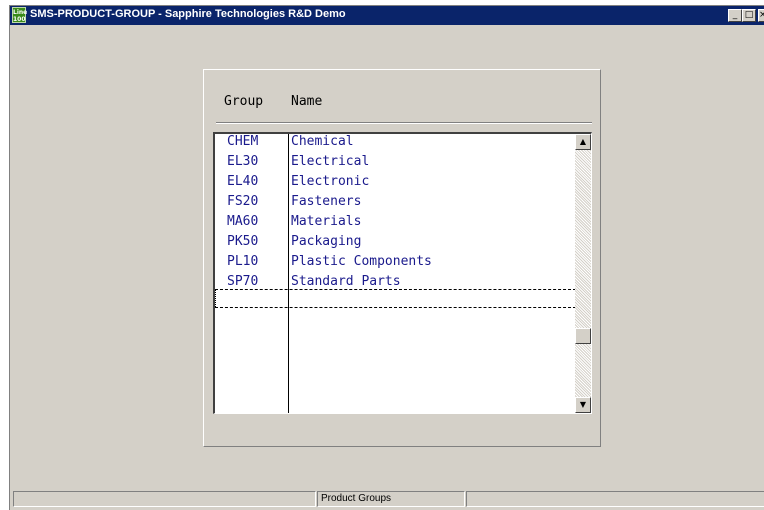 The width and height of the screenshot is (764, 510). Describe the element at coordinates (395, 224) in the screenshot. I see `list-row: MA60 Materials` at that location.